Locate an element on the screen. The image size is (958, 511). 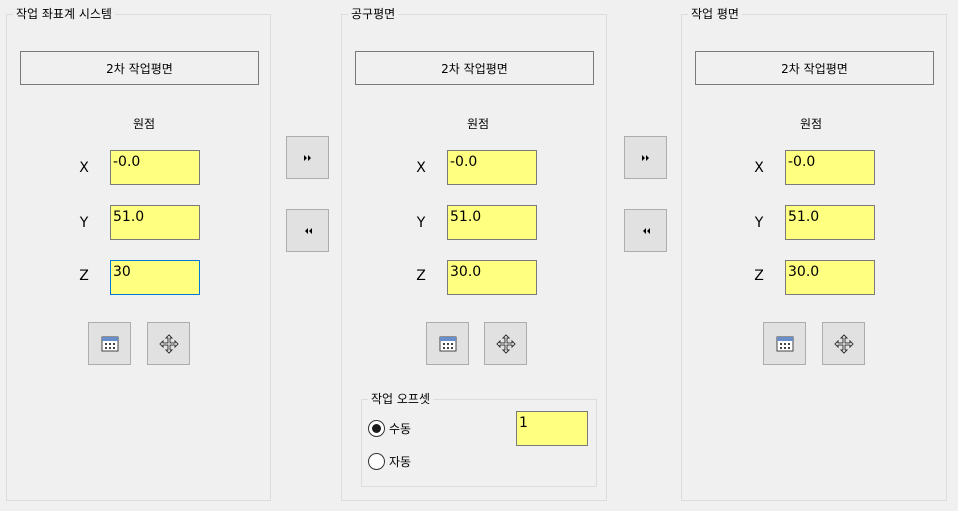
manual-radio: 수동 is located at coordinates (389, 428).